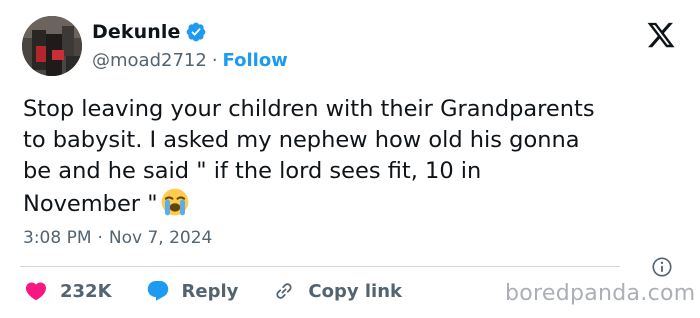 This screenshot has width=700, height=318. What do you see at coordinates (157, 291) in the screenshot?
I see `reply-bubble-icon` at bounding box center [157, 291].